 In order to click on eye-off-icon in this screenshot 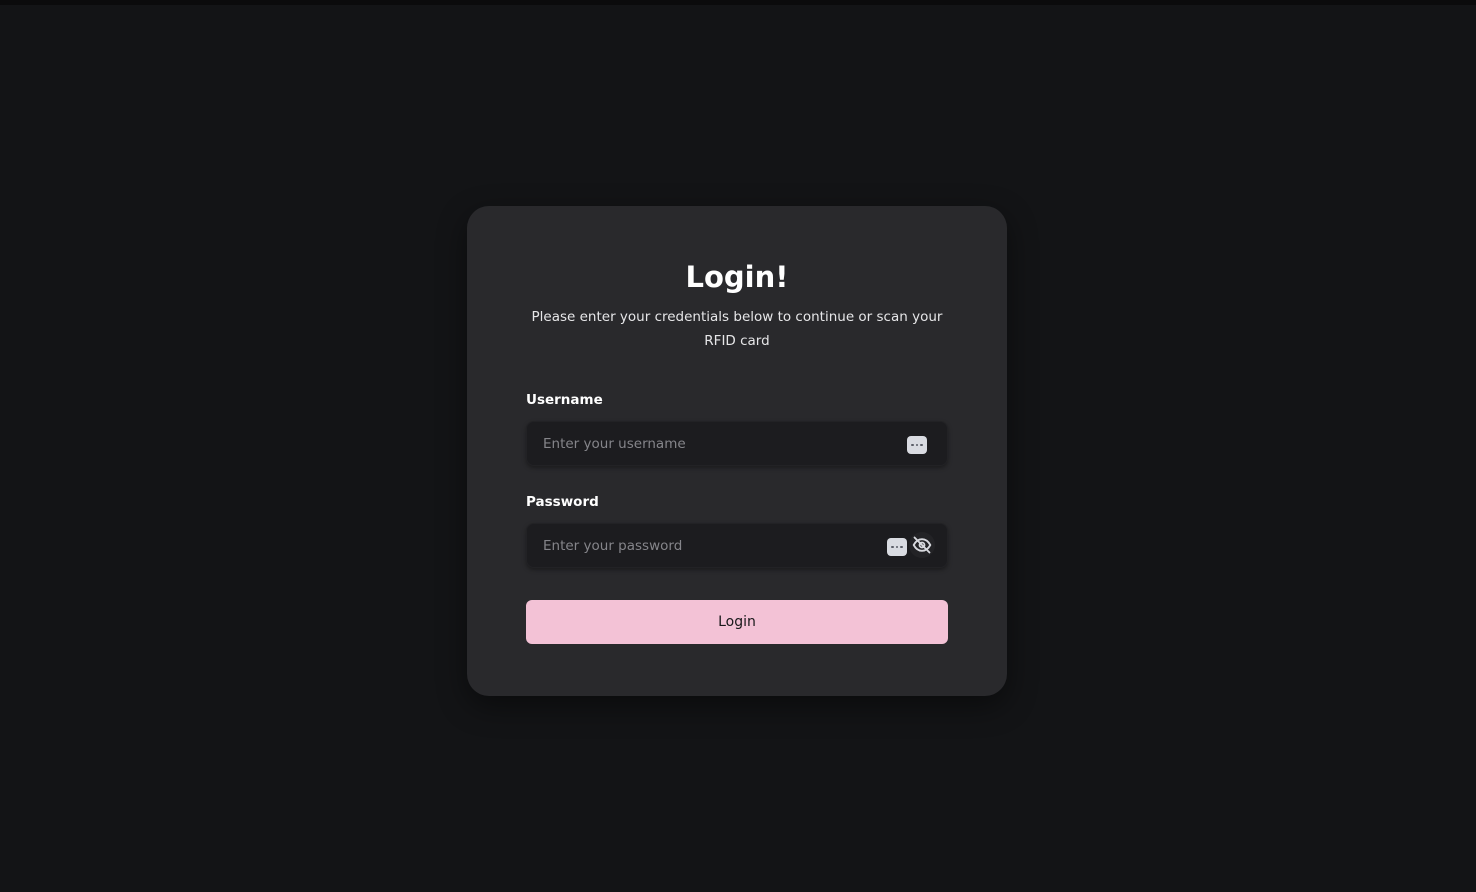, I will do `click(922, 545)`.